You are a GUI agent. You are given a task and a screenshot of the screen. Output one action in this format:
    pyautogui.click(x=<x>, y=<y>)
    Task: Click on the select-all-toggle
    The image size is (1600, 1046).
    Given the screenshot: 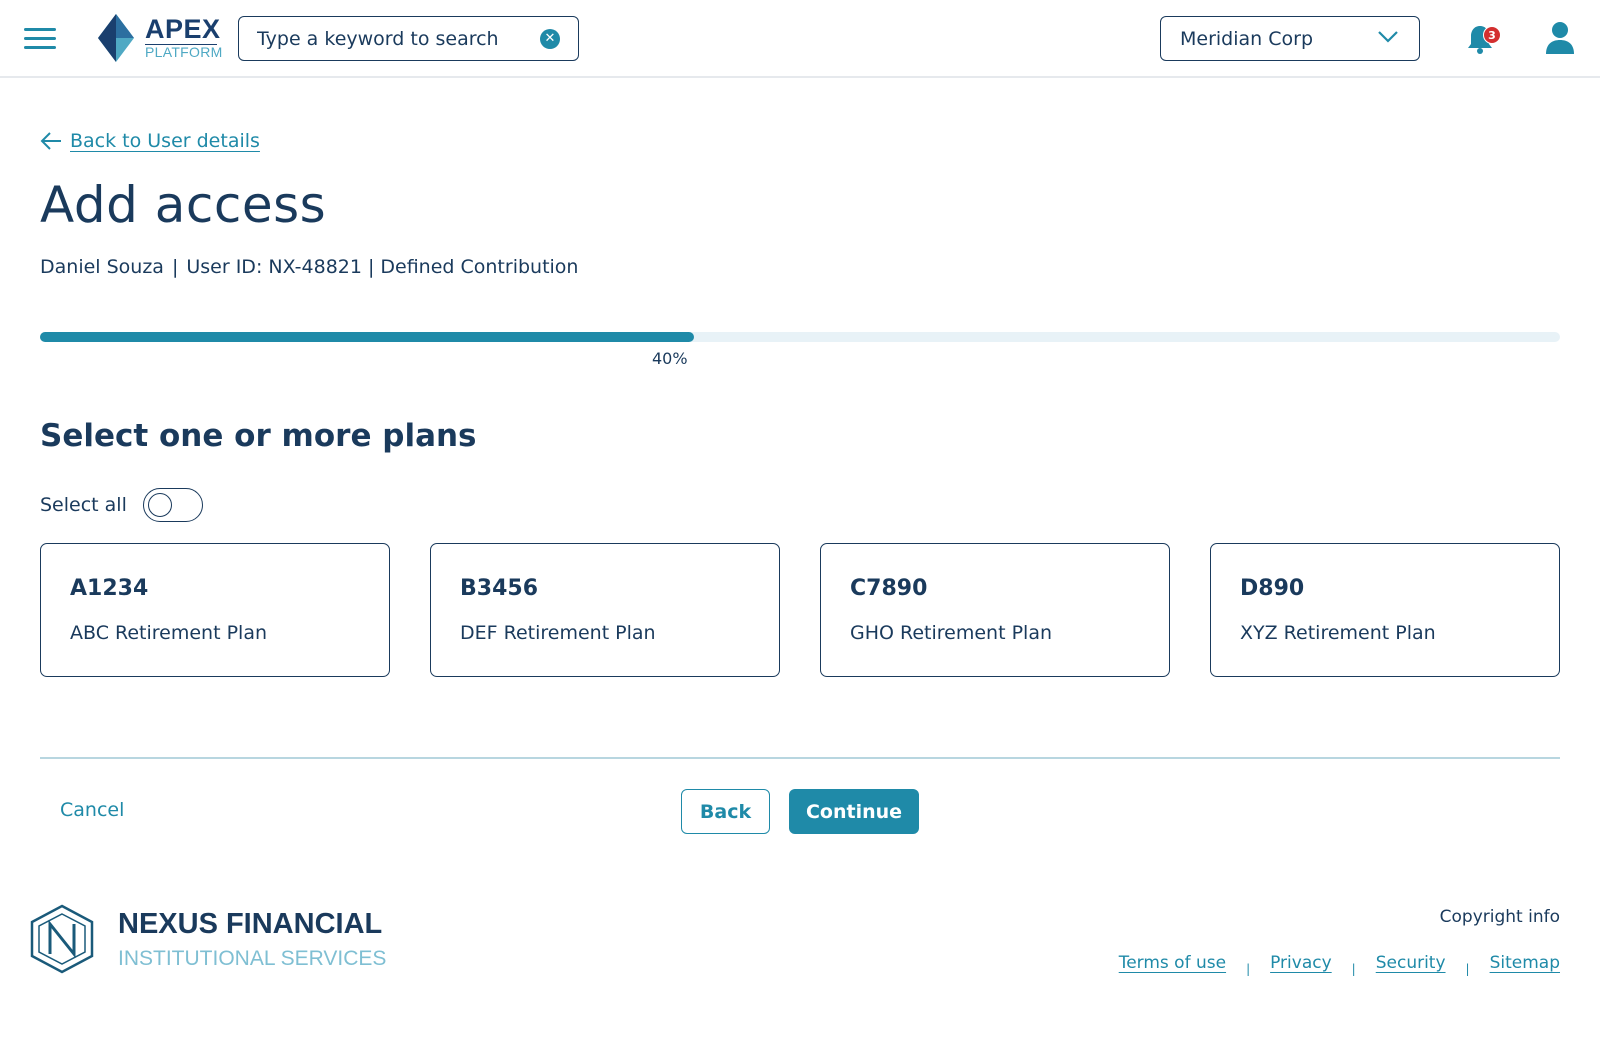 What is the action you would take?
    pyautogui.click(x=172, y=505)
    